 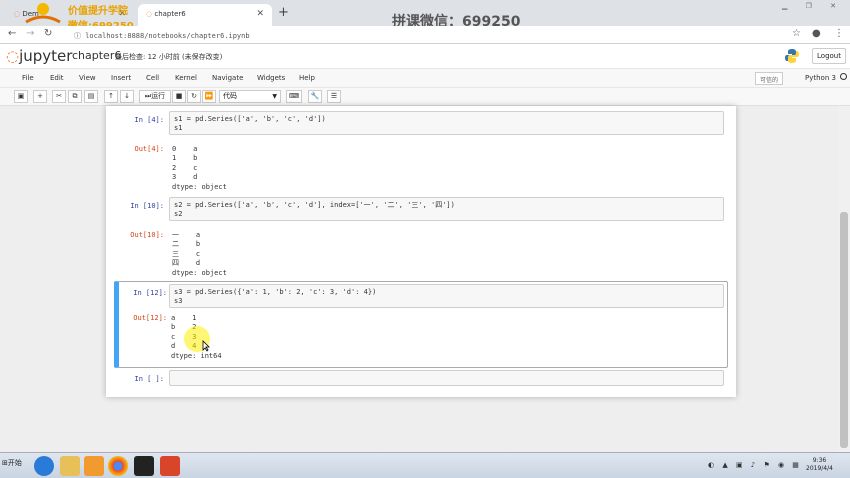 I want to click on explorer-icon, so click(x=70, y=466).